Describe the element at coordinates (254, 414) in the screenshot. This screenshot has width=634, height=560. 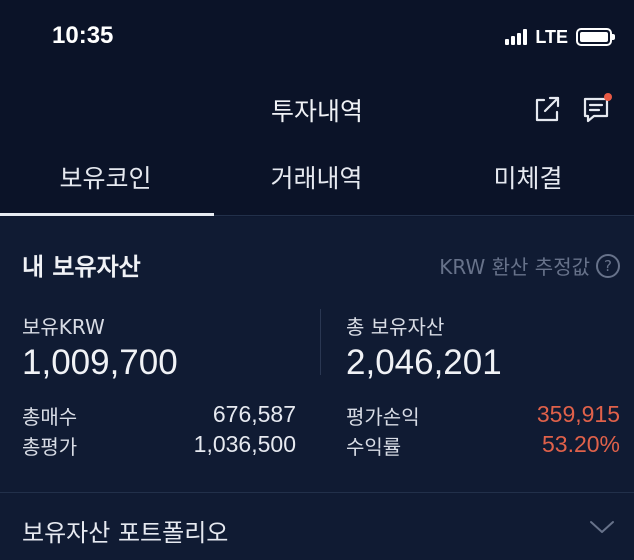
I see `buy-value: 676,587` at that location.